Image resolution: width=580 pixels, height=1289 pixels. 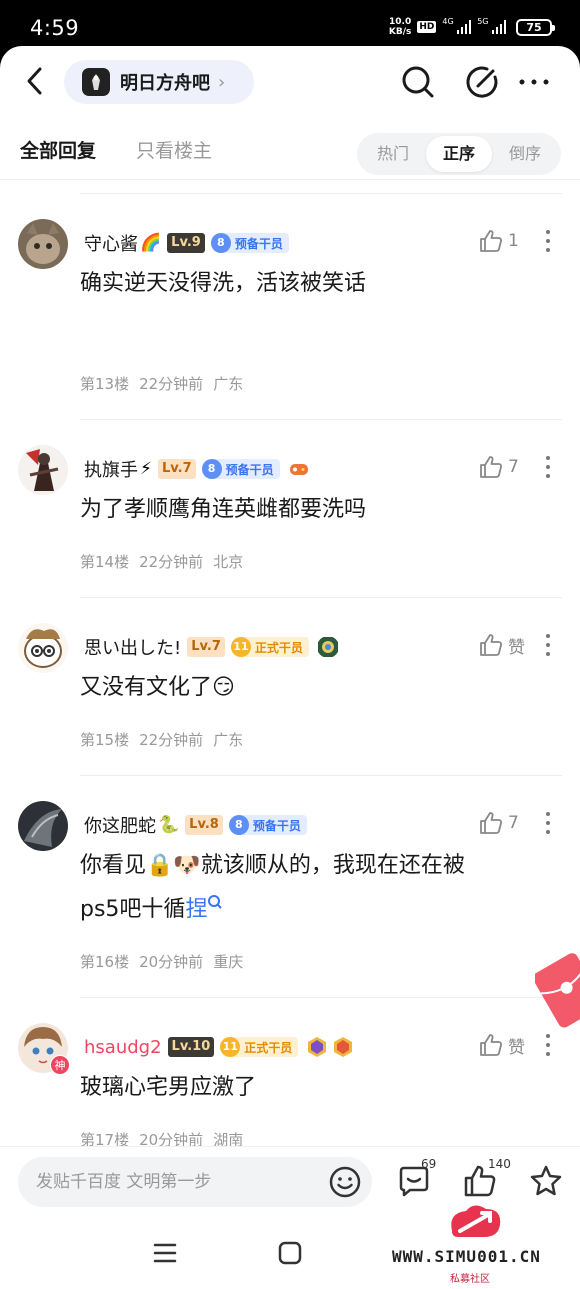 What do you see at coordinates (204, 825) in the screenshot?
I see `level-badge: Lv.8` at bounding box center [204, 825].